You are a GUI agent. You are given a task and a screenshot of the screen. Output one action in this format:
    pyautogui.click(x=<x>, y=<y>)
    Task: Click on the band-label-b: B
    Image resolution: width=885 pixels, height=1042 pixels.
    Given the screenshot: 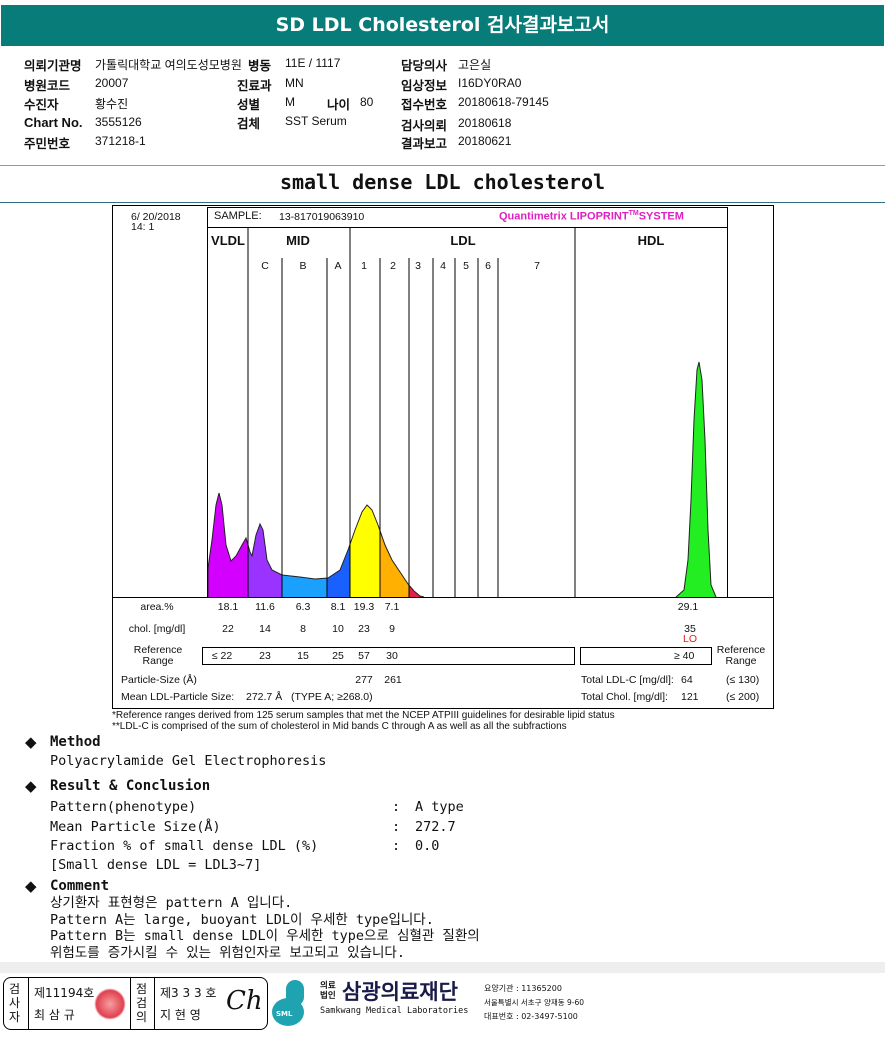 What is the action you would take?
    pyautogui.click(x=303, y=266)
    